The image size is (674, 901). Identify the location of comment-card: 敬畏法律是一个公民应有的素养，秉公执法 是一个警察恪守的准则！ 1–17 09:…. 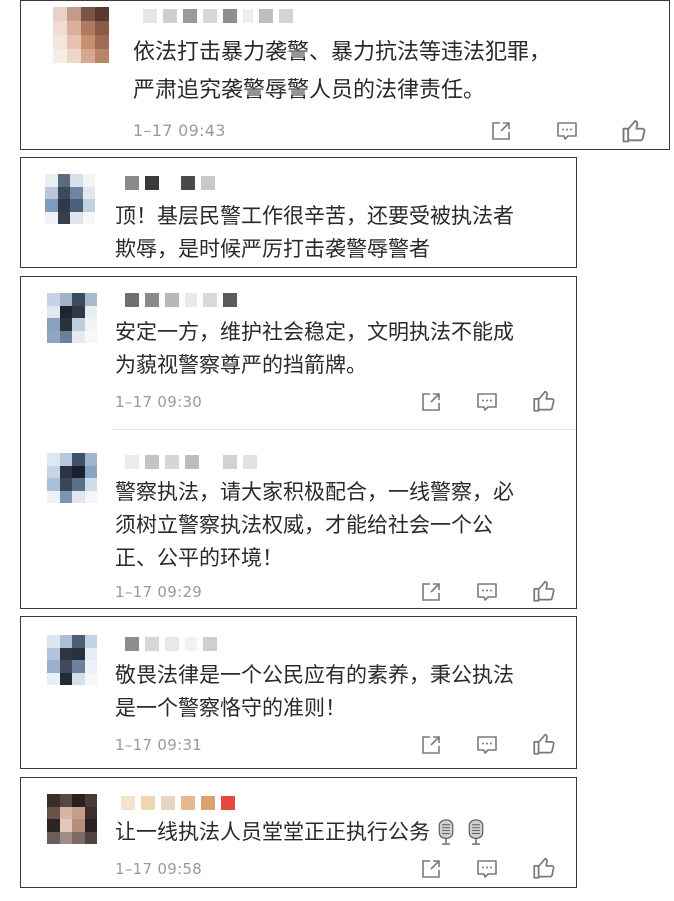
(298, 692).